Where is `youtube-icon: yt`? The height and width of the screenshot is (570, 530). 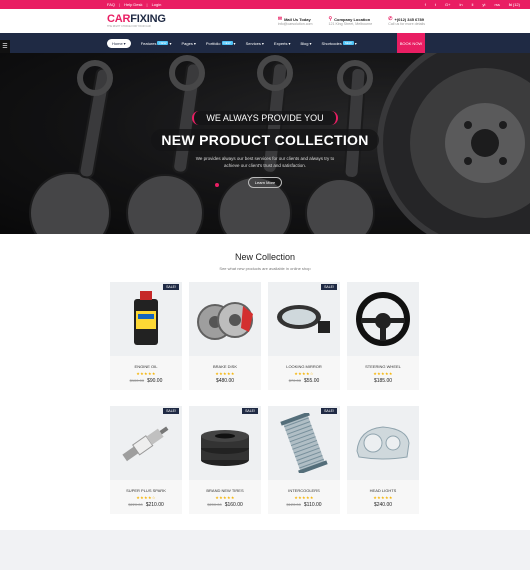 youtube-icon: yt is located at coordinates (483, 4).